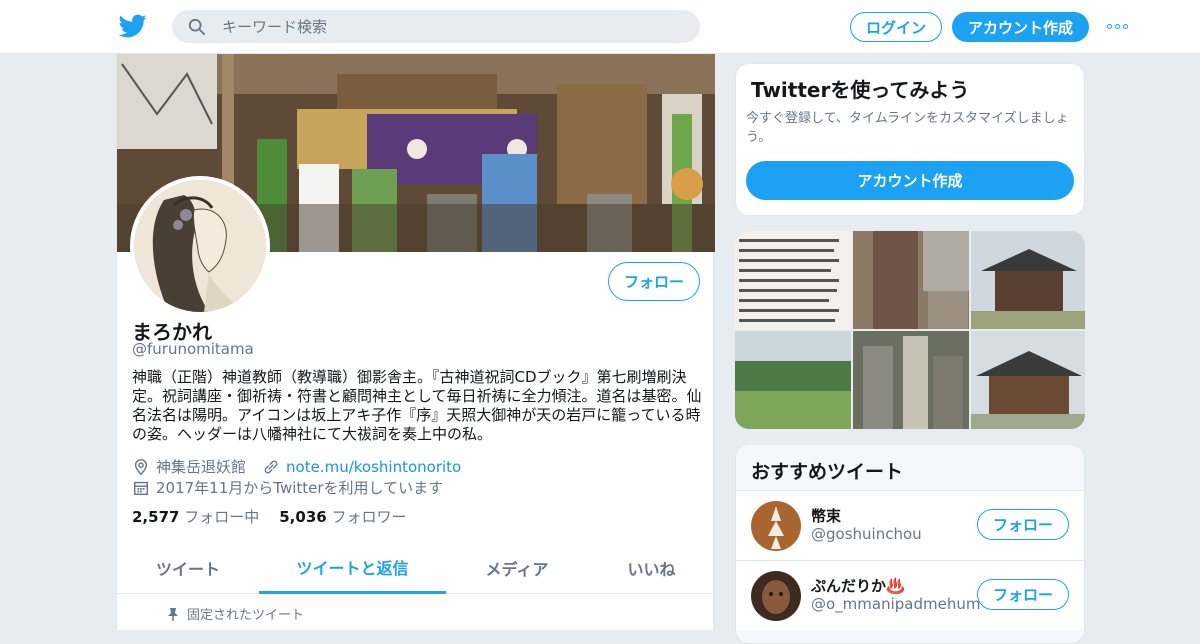  I want to click on photo-shrine-building, so click(1028, 380).